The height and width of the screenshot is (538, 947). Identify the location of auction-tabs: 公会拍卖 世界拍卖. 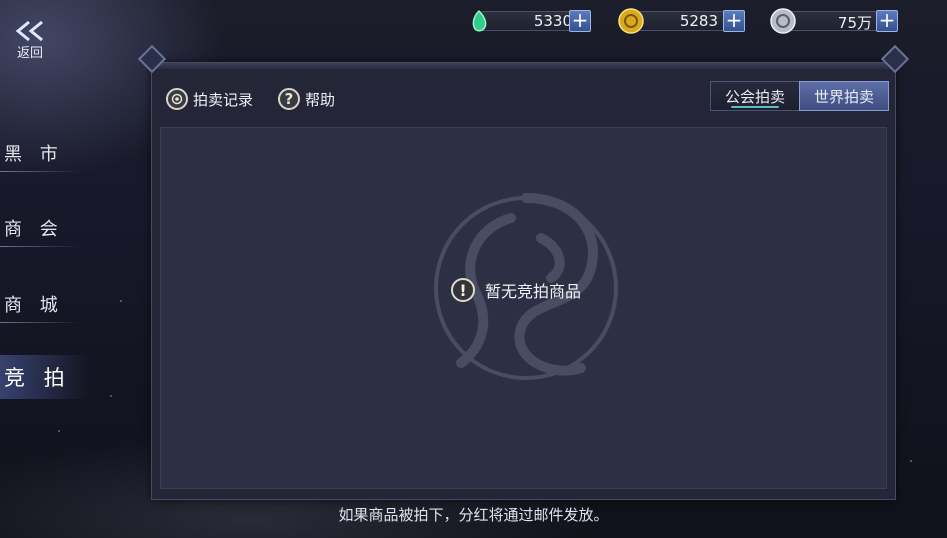
(799, 96).